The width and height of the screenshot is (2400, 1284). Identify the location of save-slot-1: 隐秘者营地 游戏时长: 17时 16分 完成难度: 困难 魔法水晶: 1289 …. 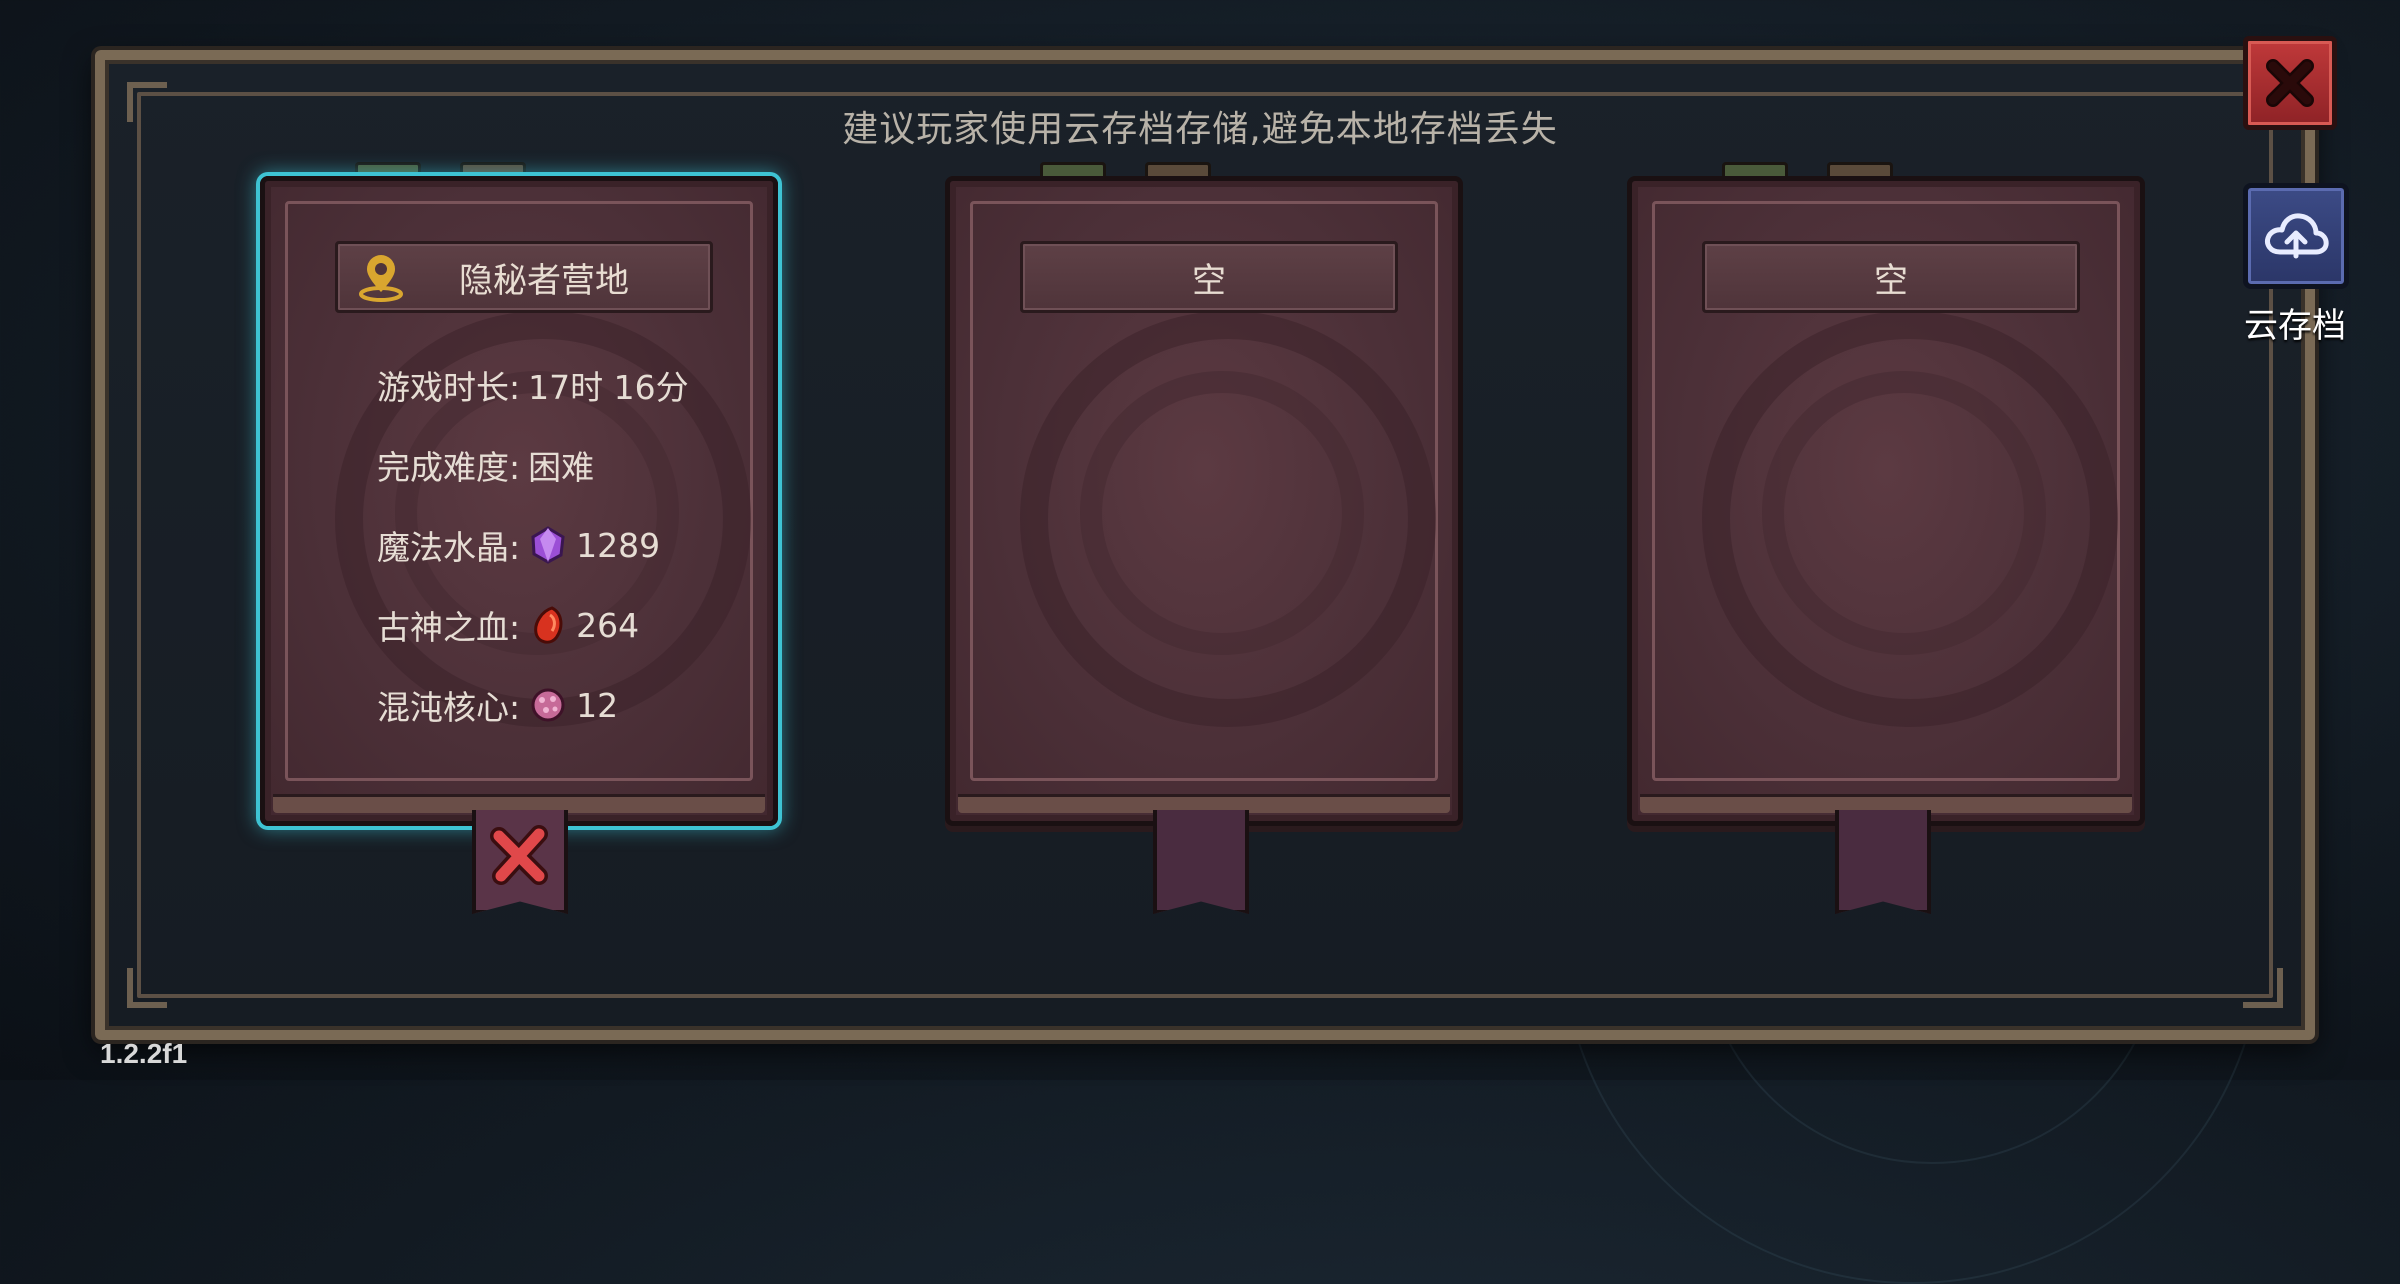
(520, 546).